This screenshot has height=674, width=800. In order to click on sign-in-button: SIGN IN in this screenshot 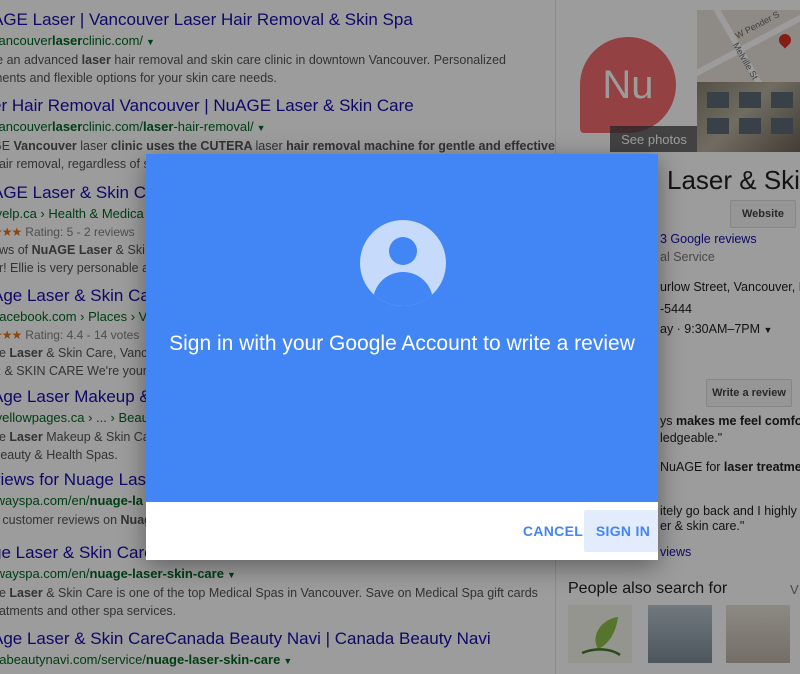, I will do `click(621, 531)`.